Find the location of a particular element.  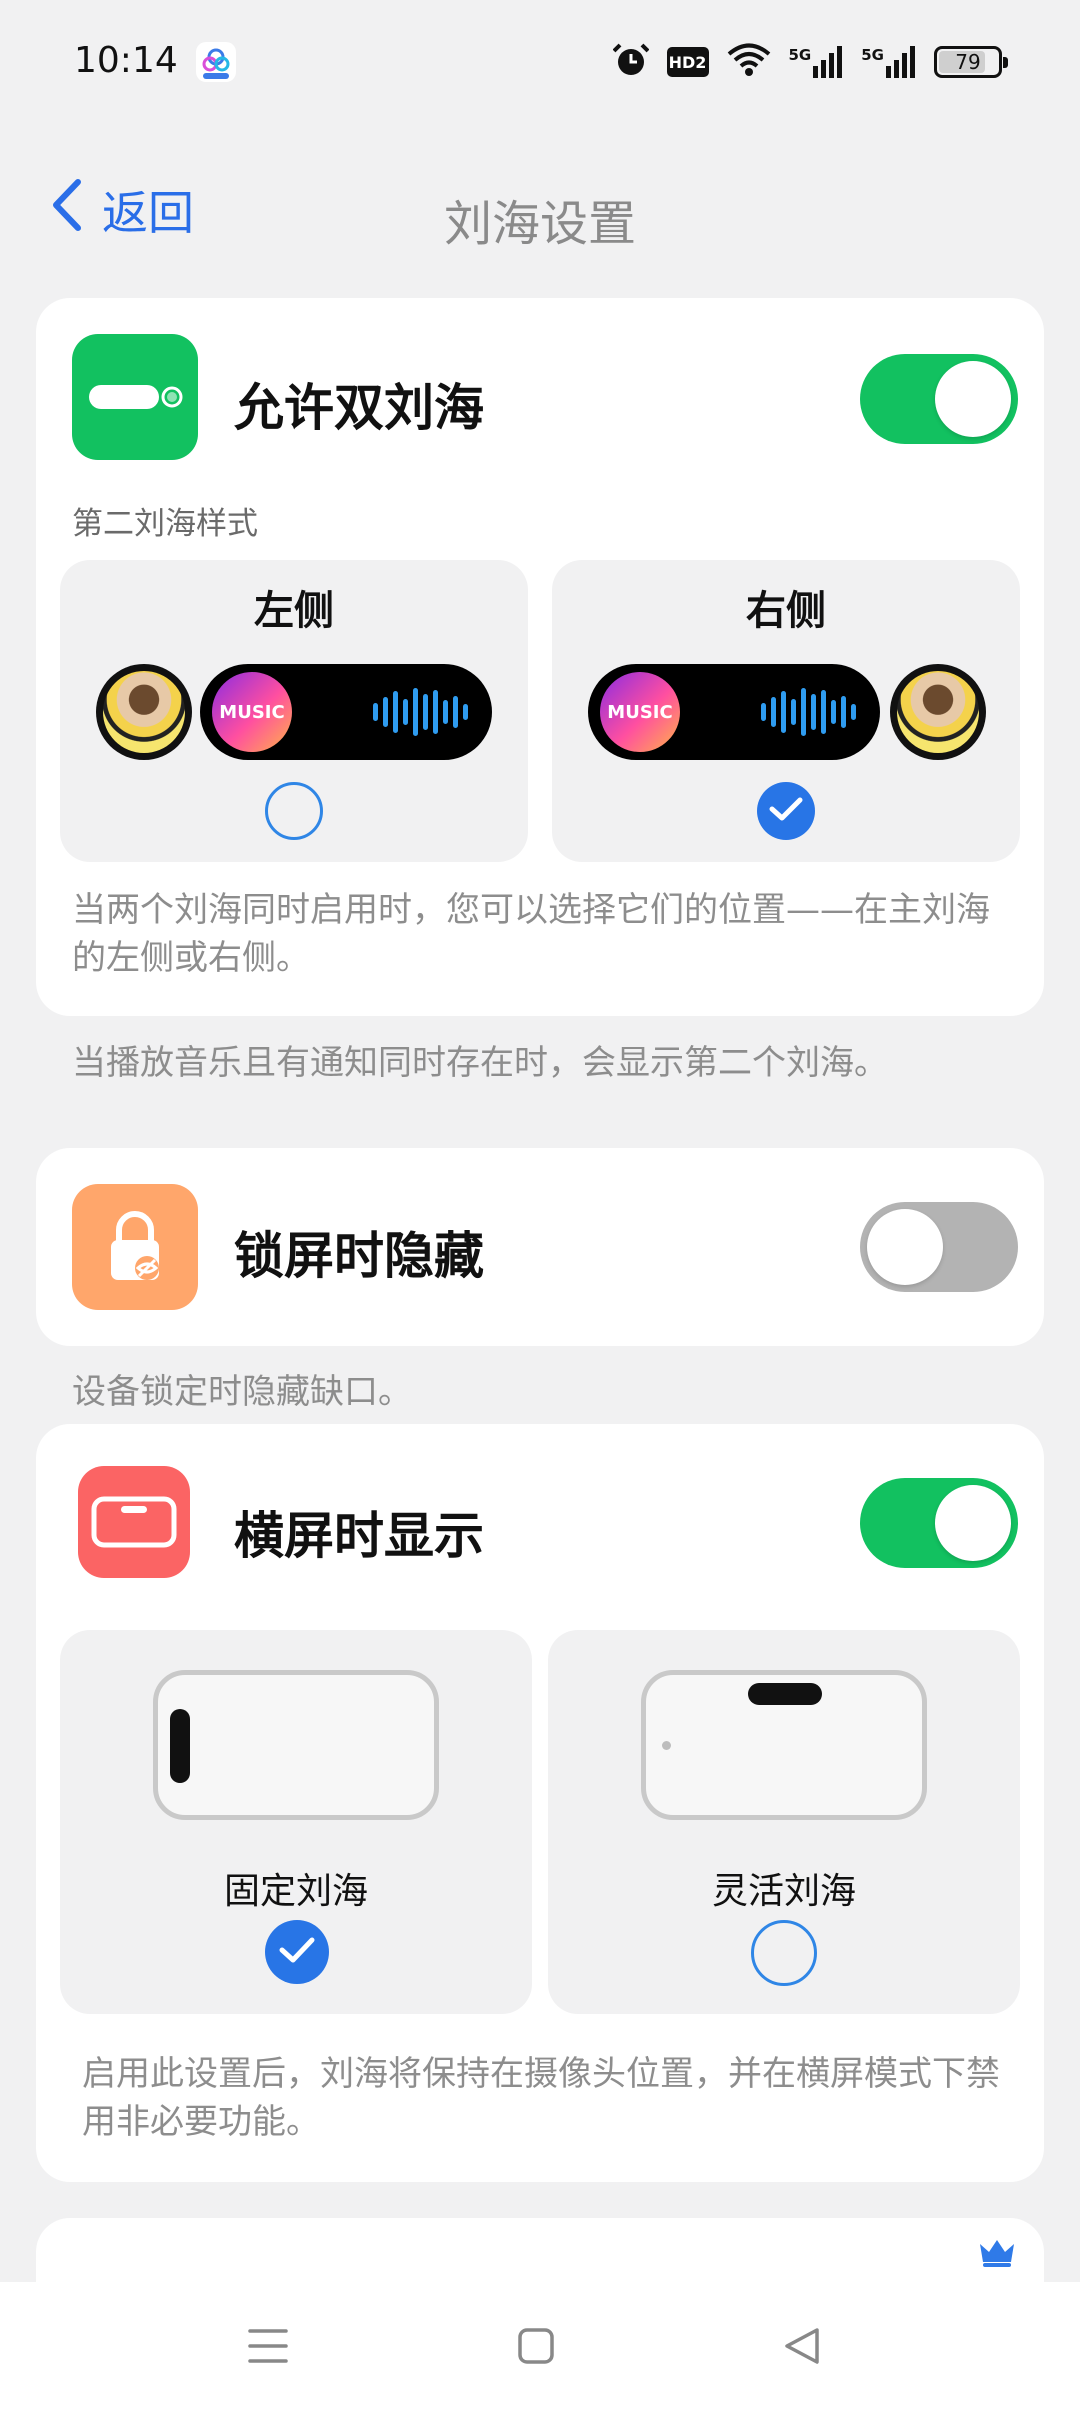

flexible-notch-bar is located at coordinates (785, 1694).